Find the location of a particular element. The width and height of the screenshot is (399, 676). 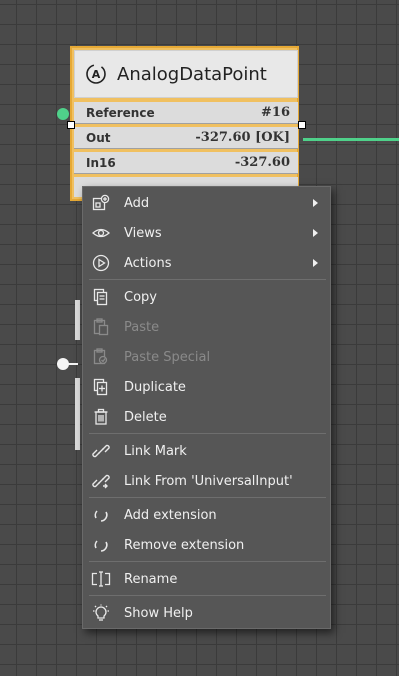

menu-item-label: Link From 'UniversalInput' is located at coordinates (208, 481).